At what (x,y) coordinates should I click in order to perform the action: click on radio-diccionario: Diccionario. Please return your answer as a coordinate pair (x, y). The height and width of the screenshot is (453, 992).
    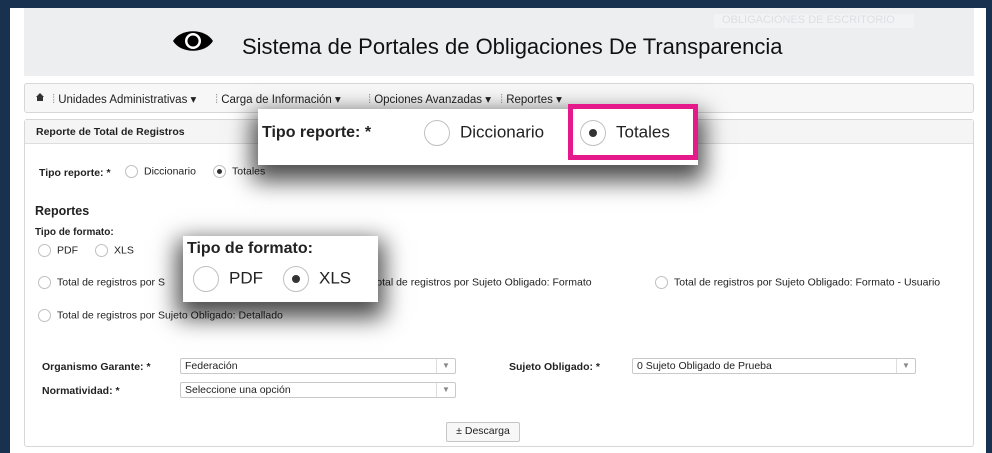
    Looking at the image, I should click on (160, 171).